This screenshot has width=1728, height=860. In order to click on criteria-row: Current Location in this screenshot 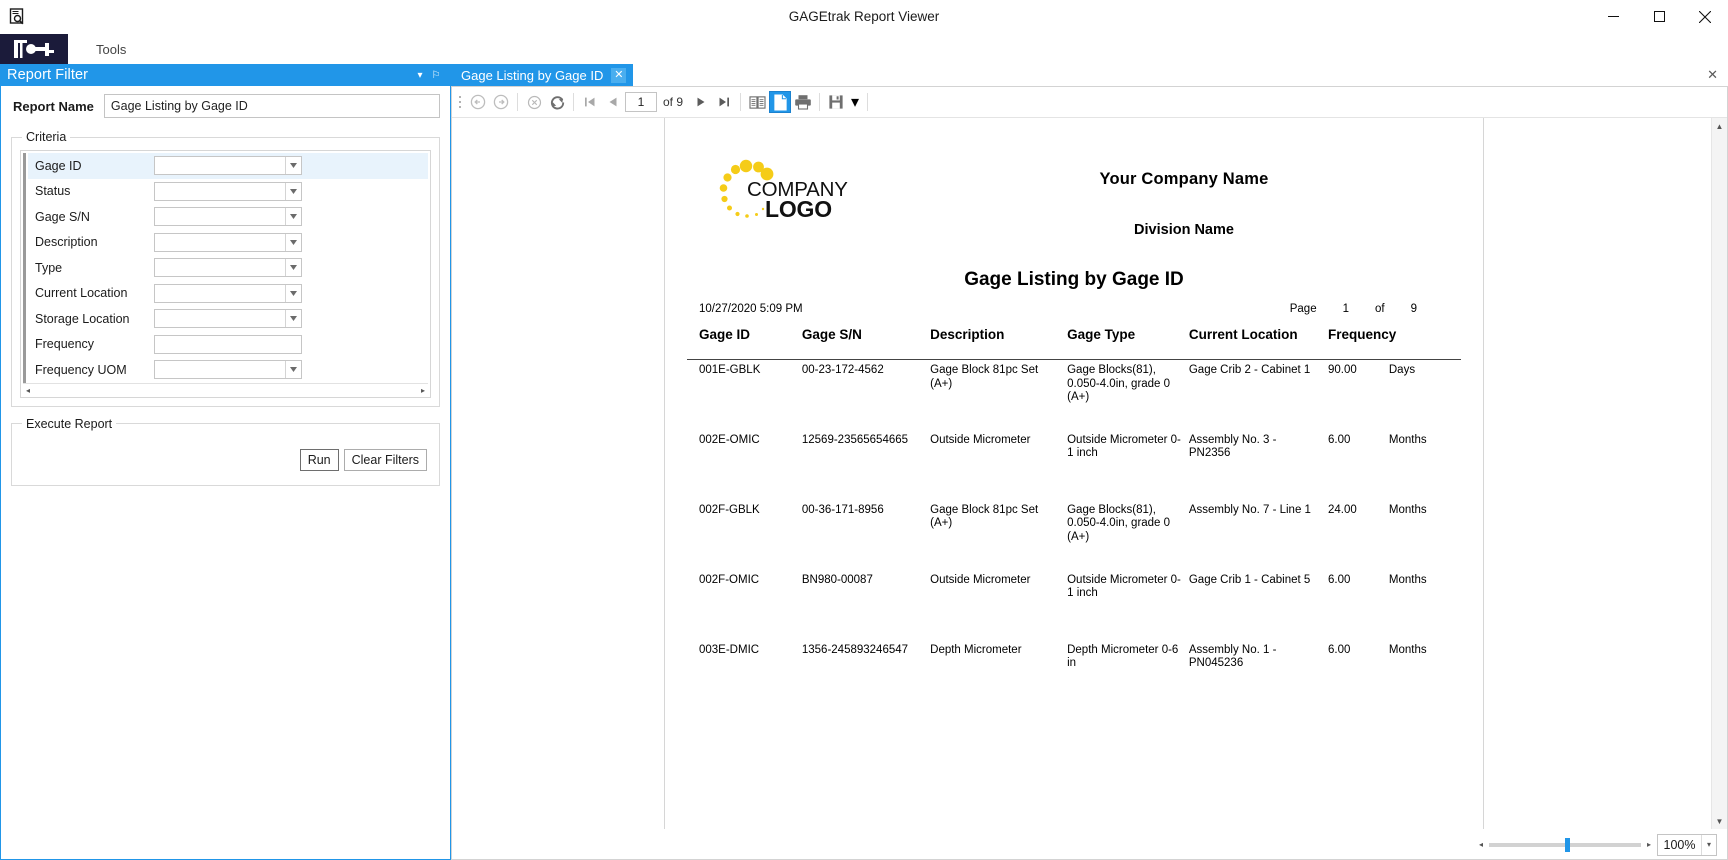, I will do `click(228, 294)`.